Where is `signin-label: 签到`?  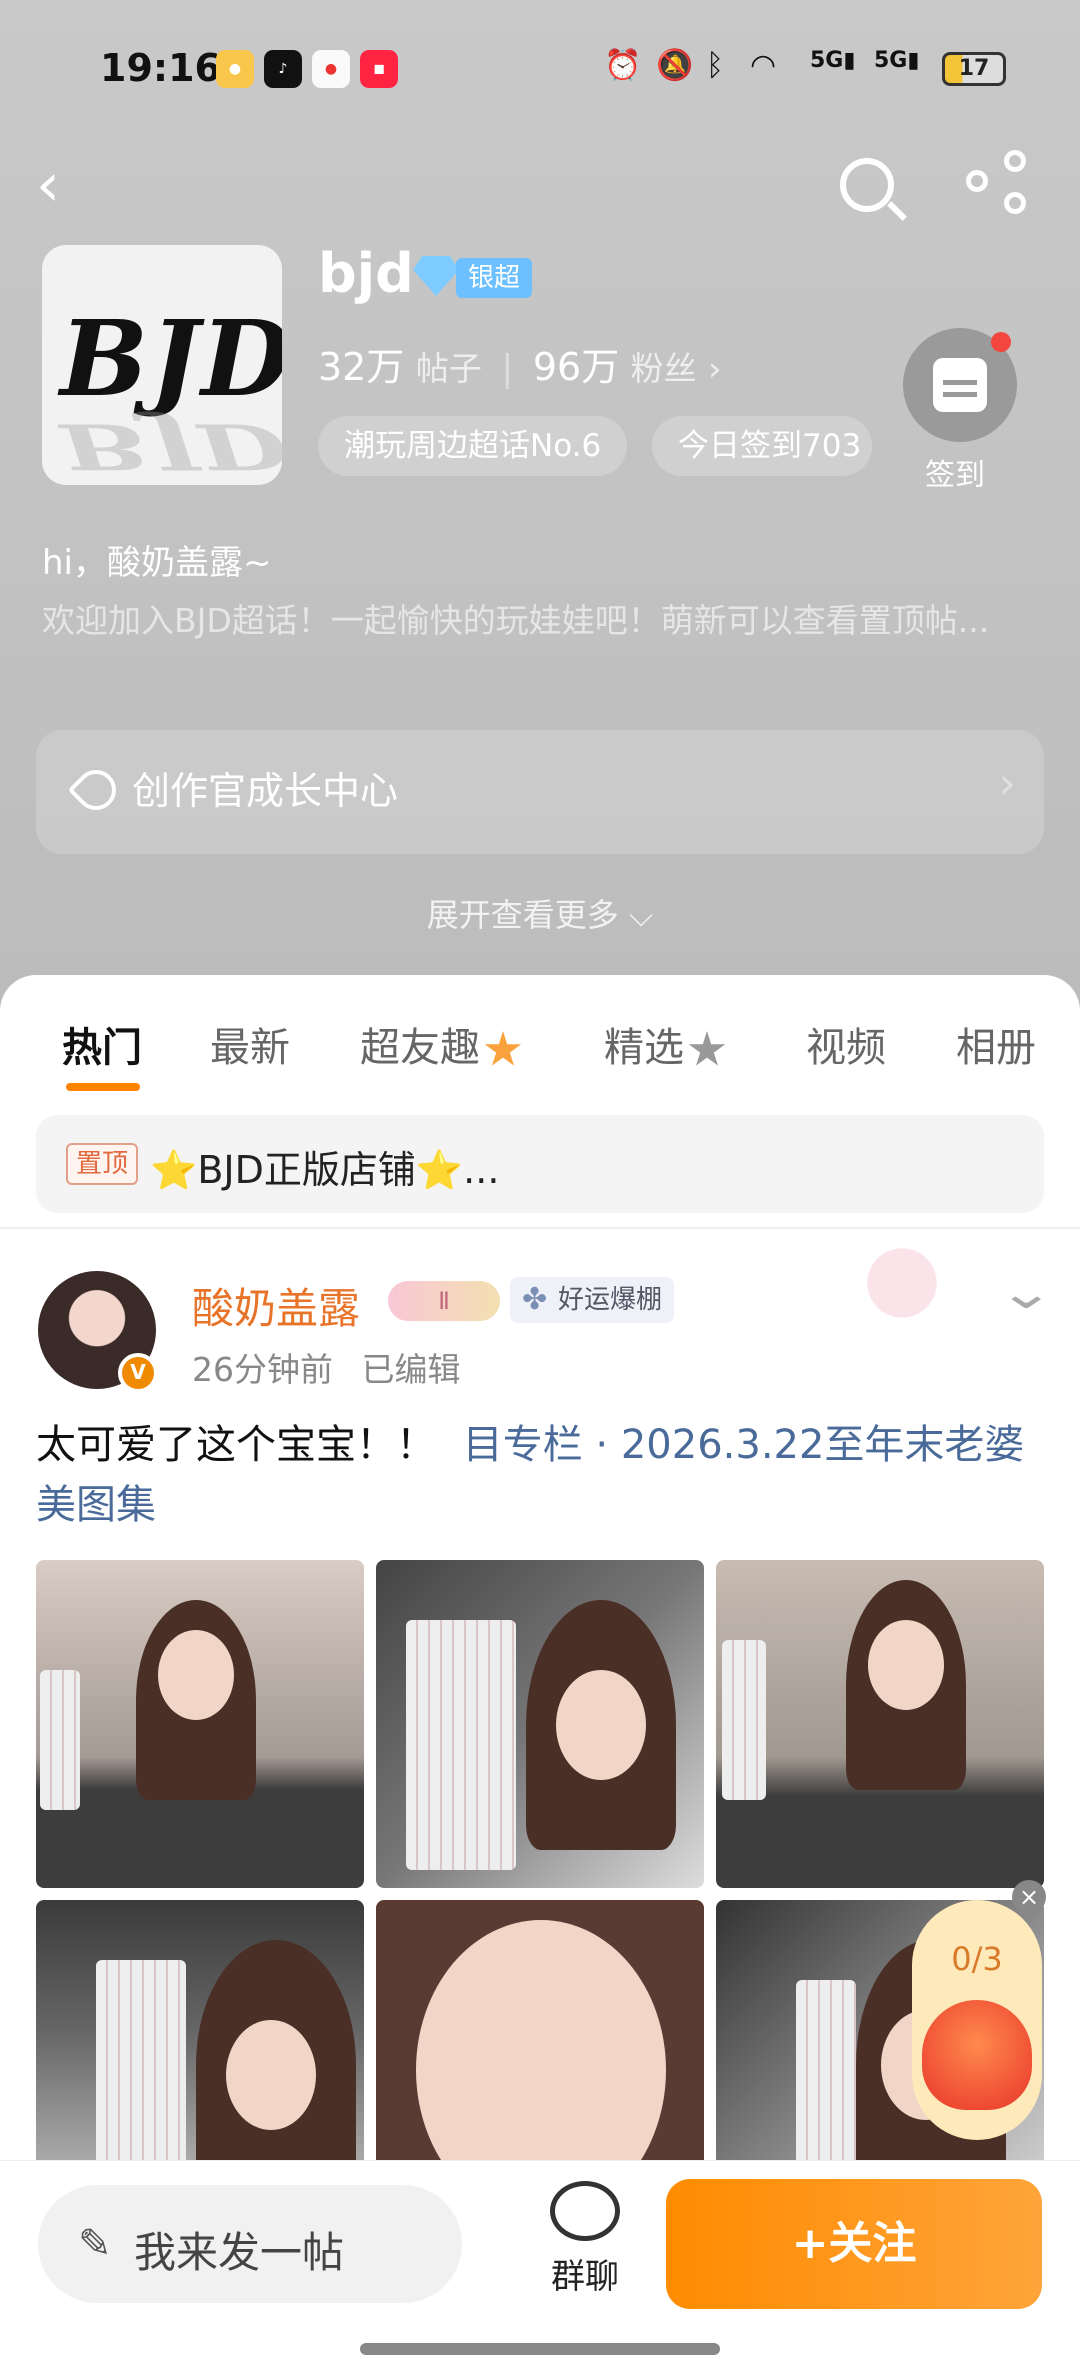 signin-label: 签到 is located at coordinates (955, 475).